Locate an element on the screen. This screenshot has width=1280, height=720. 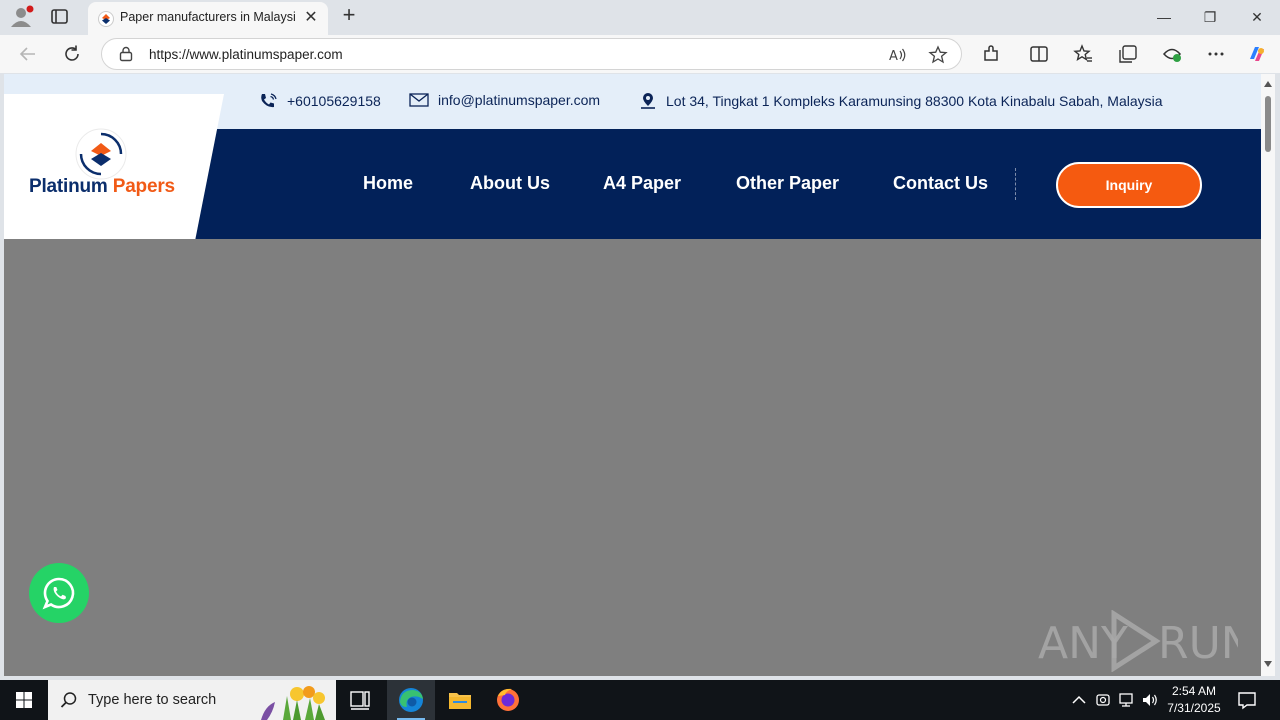
browser-essentials-icon is located at coordinates (1172, 54).